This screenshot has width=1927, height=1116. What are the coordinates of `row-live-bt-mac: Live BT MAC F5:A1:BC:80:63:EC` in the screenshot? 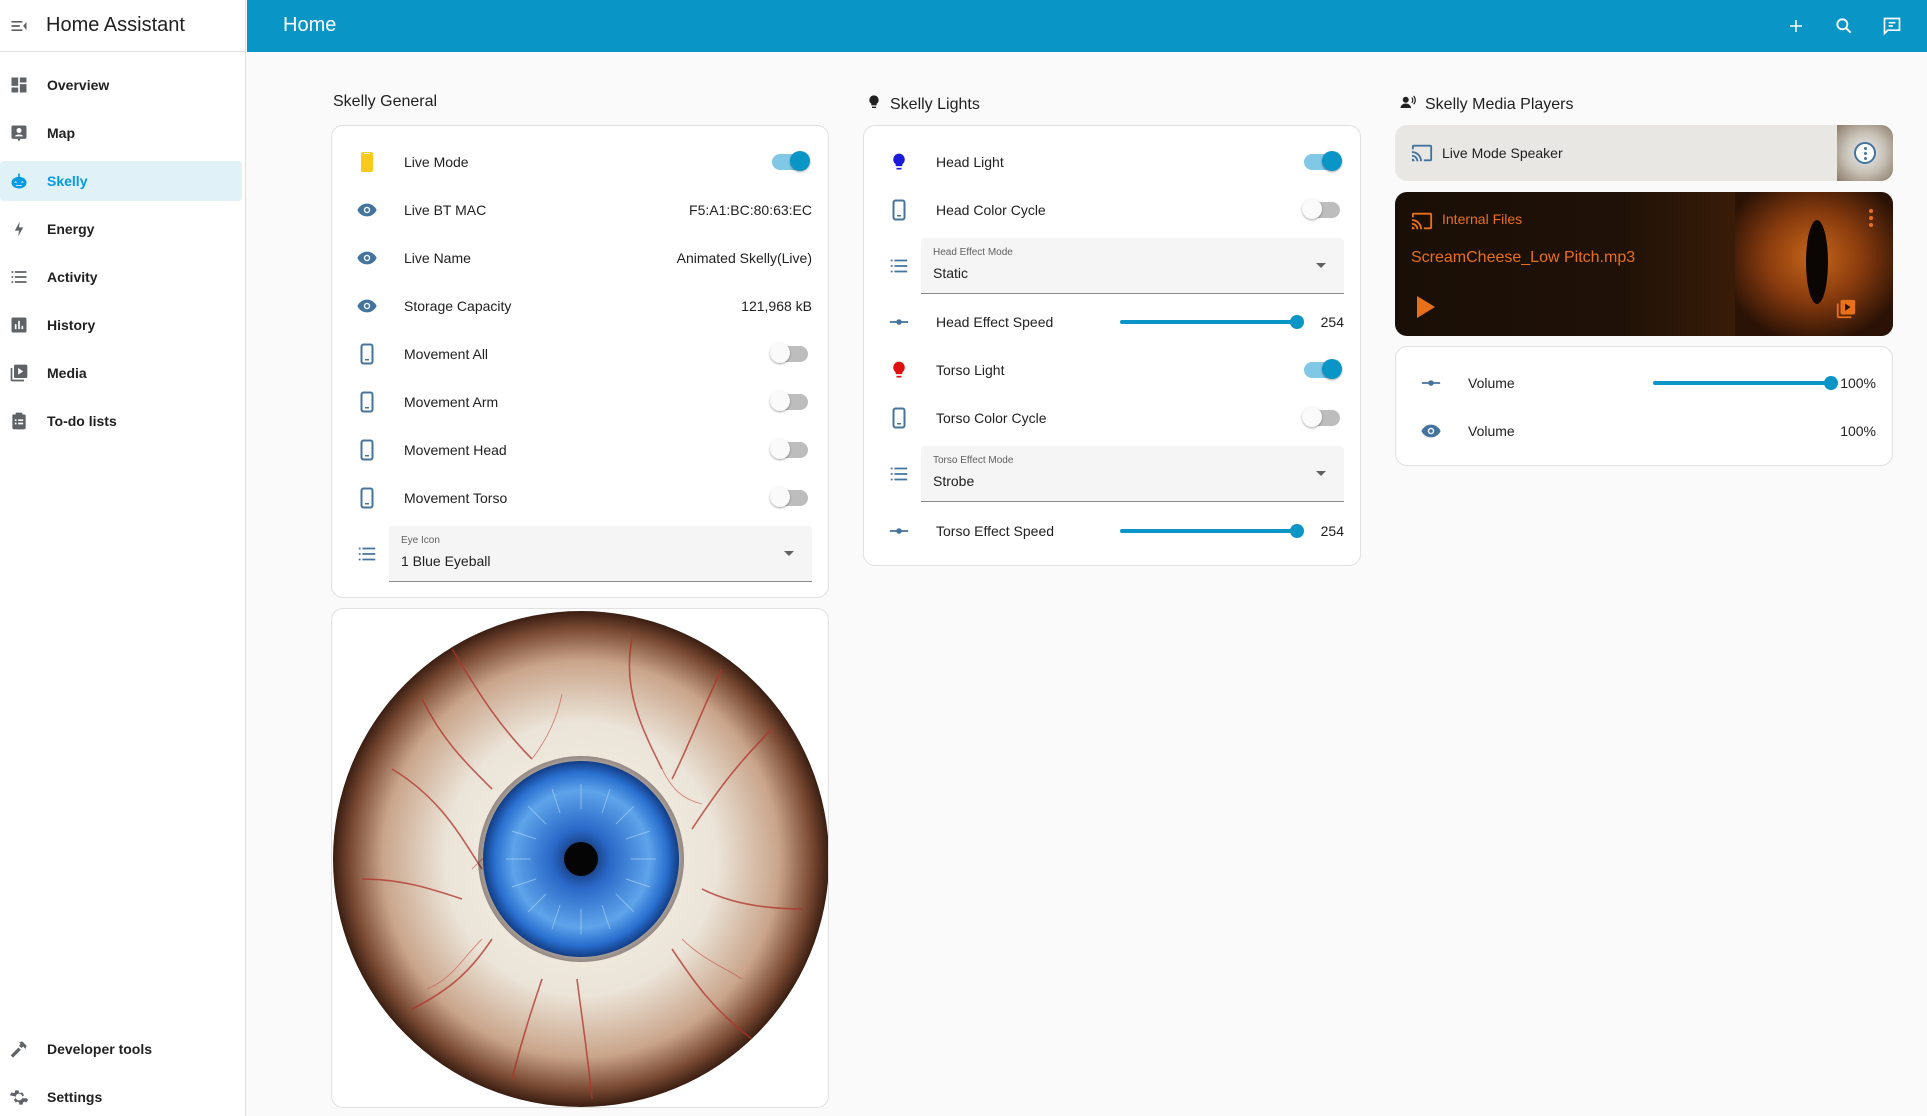 It's located at (580, 210).